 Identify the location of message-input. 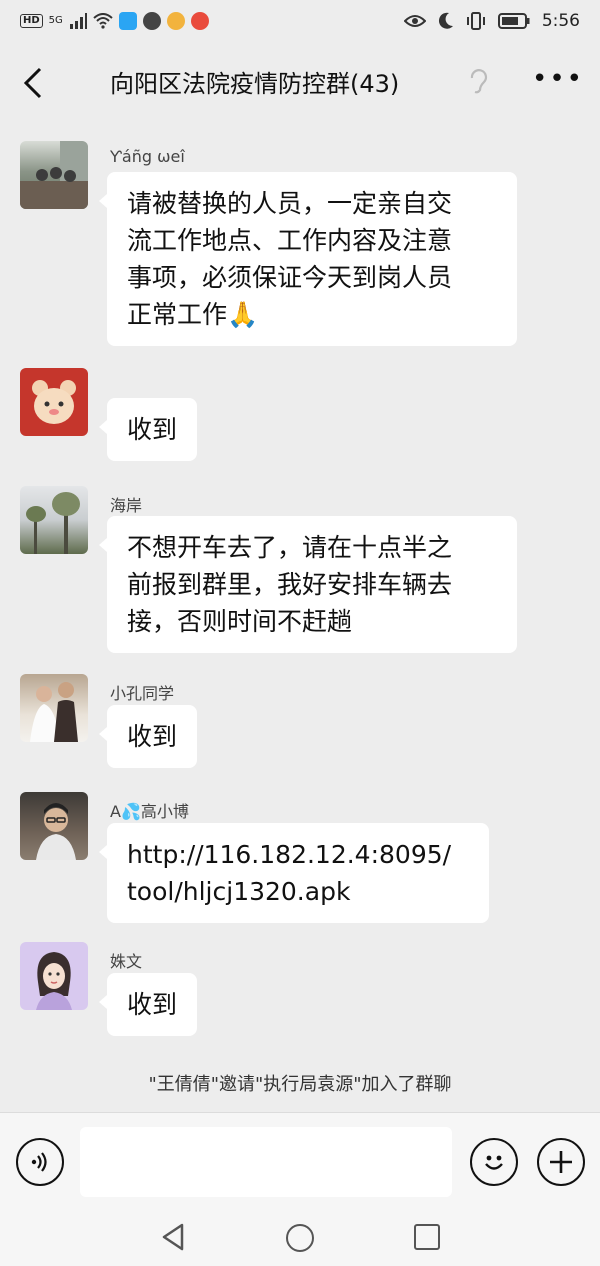
(266, 1162).